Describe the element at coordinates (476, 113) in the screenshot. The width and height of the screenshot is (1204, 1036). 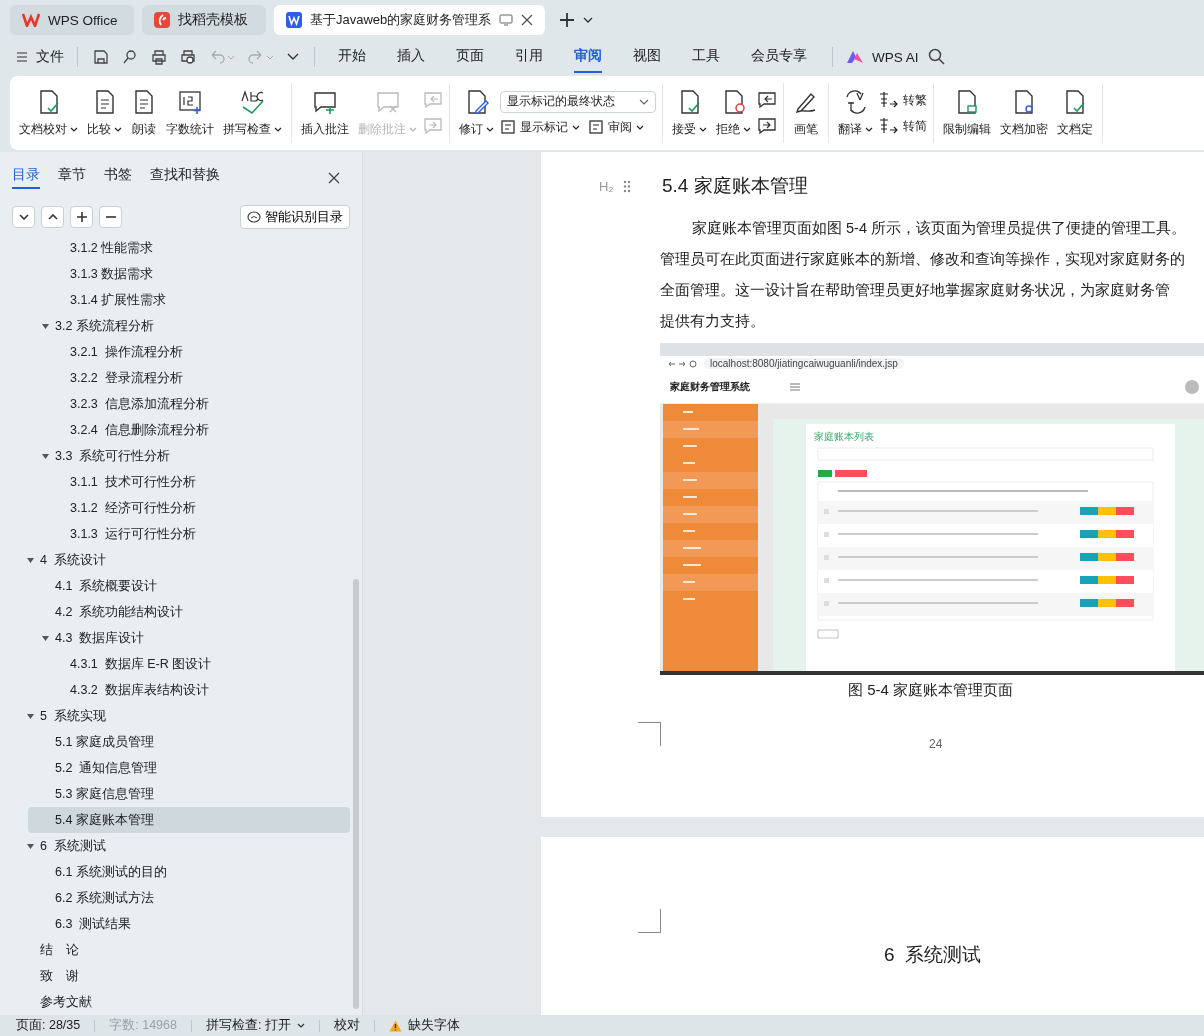
I see `ribbon-button: 修订` at that location.